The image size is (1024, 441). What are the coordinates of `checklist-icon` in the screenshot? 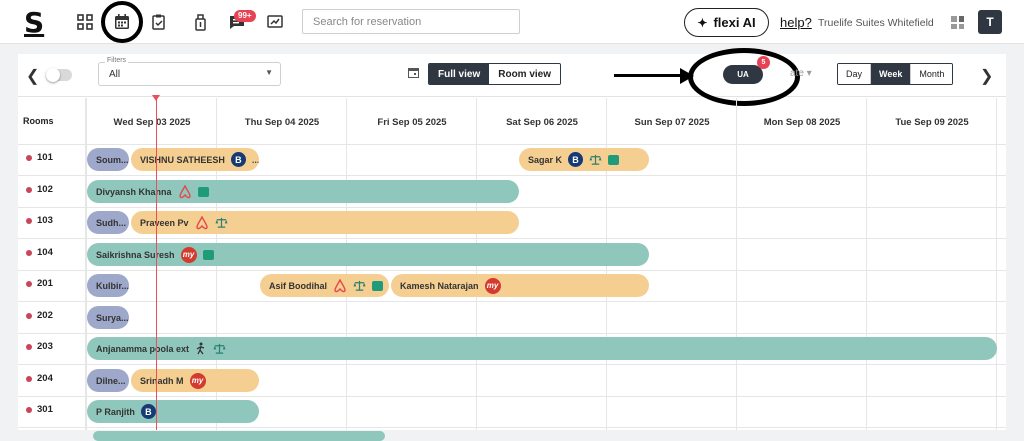 It's located at (159, 22).